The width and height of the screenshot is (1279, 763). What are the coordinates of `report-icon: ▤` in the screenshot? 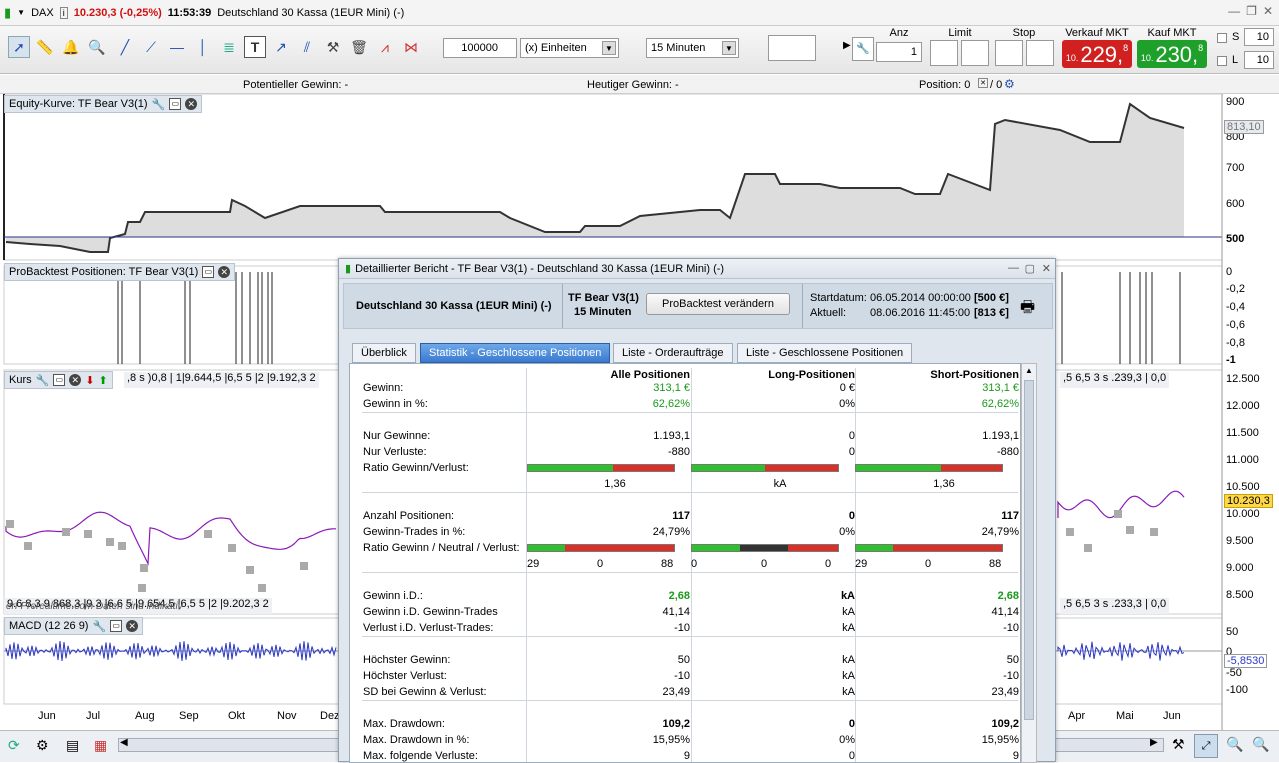 It's located at (72, 745).